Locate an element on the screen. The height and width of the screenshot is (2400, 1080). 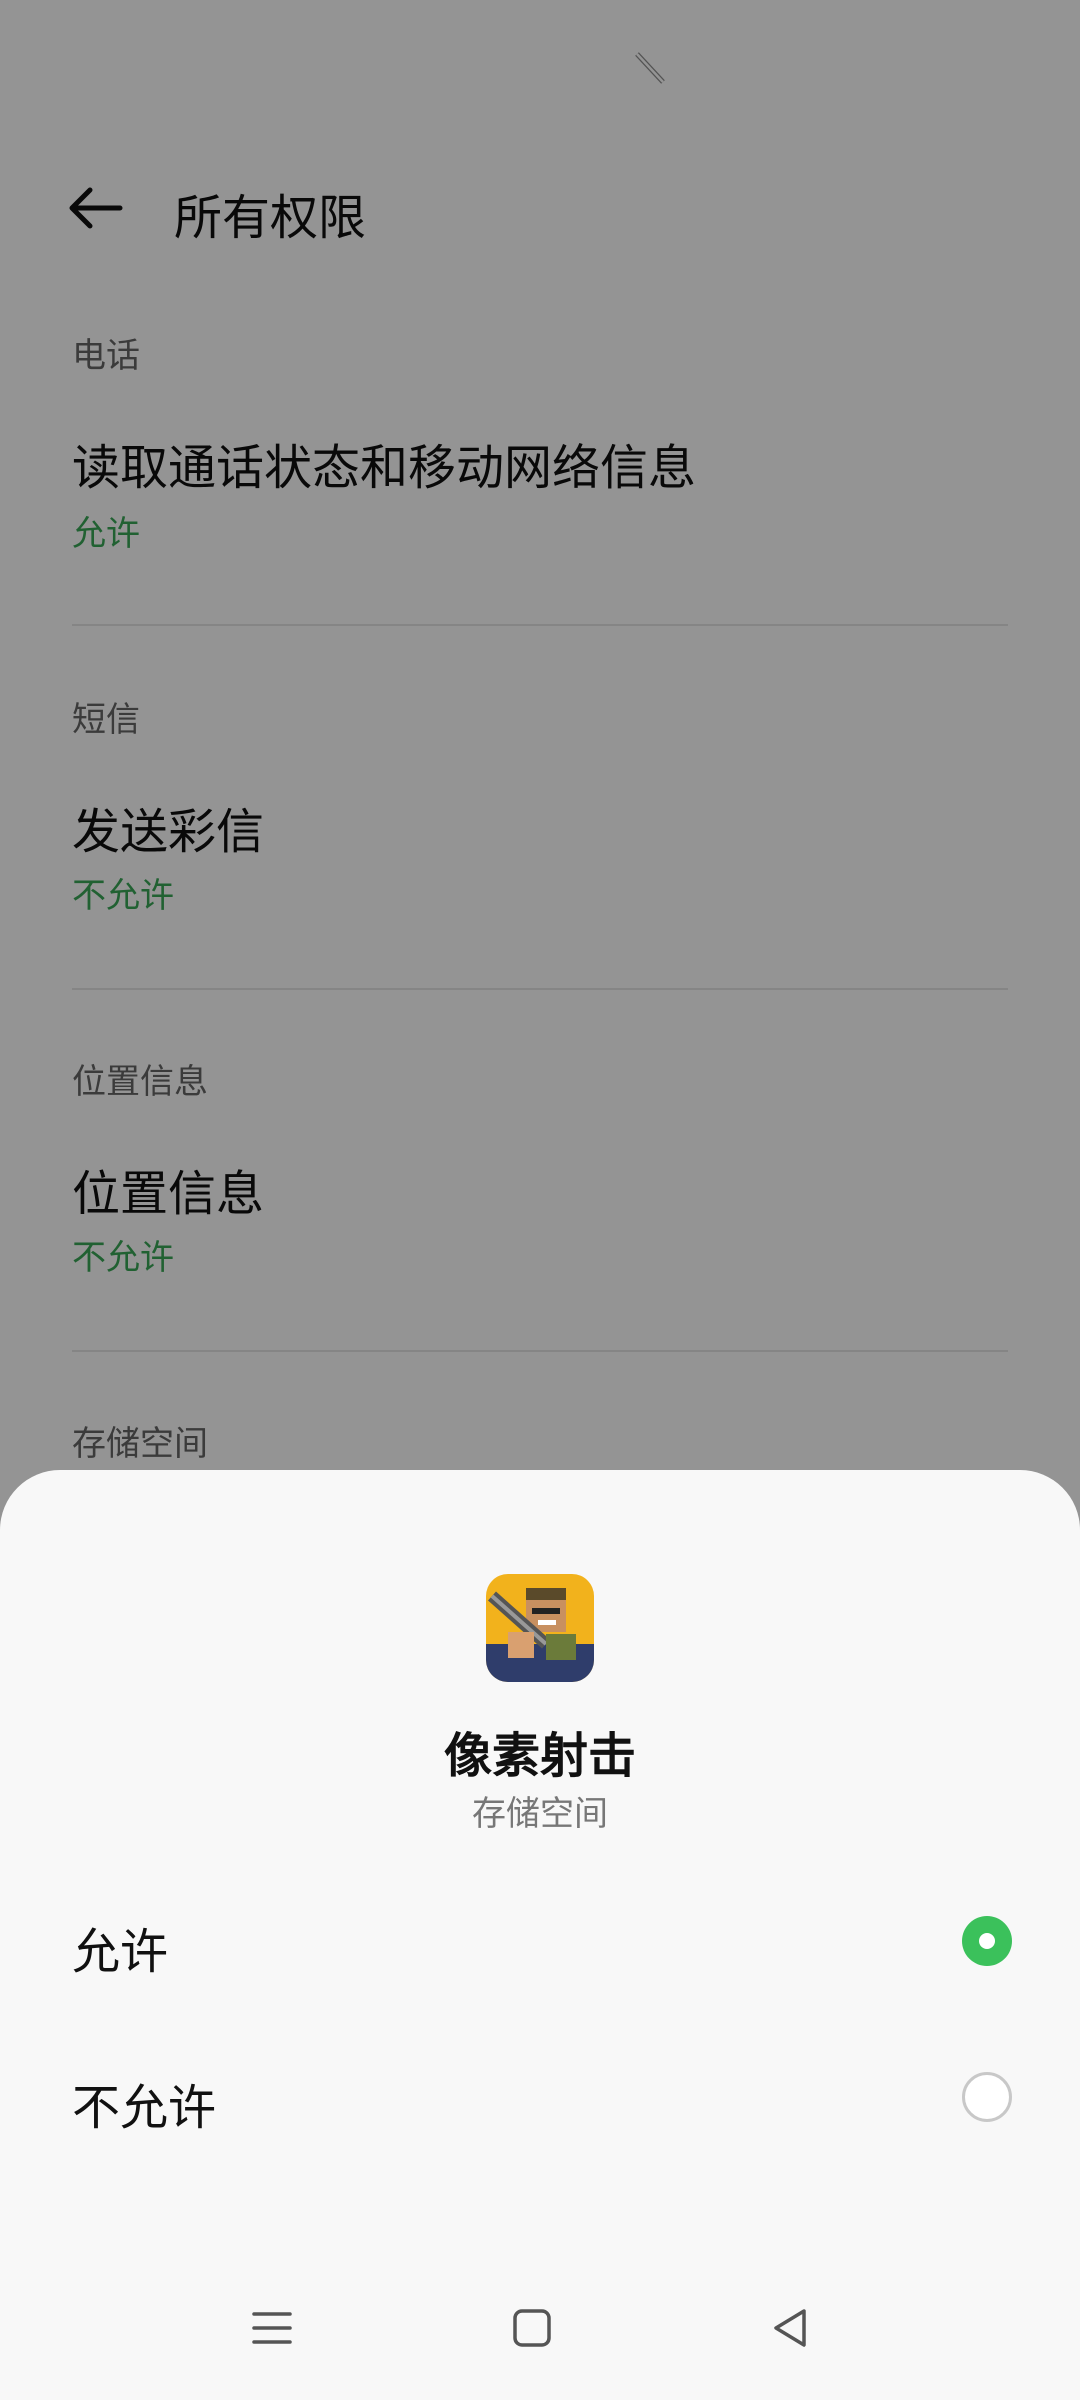
option-label: 允许 is located at coordinates (120, 1952).